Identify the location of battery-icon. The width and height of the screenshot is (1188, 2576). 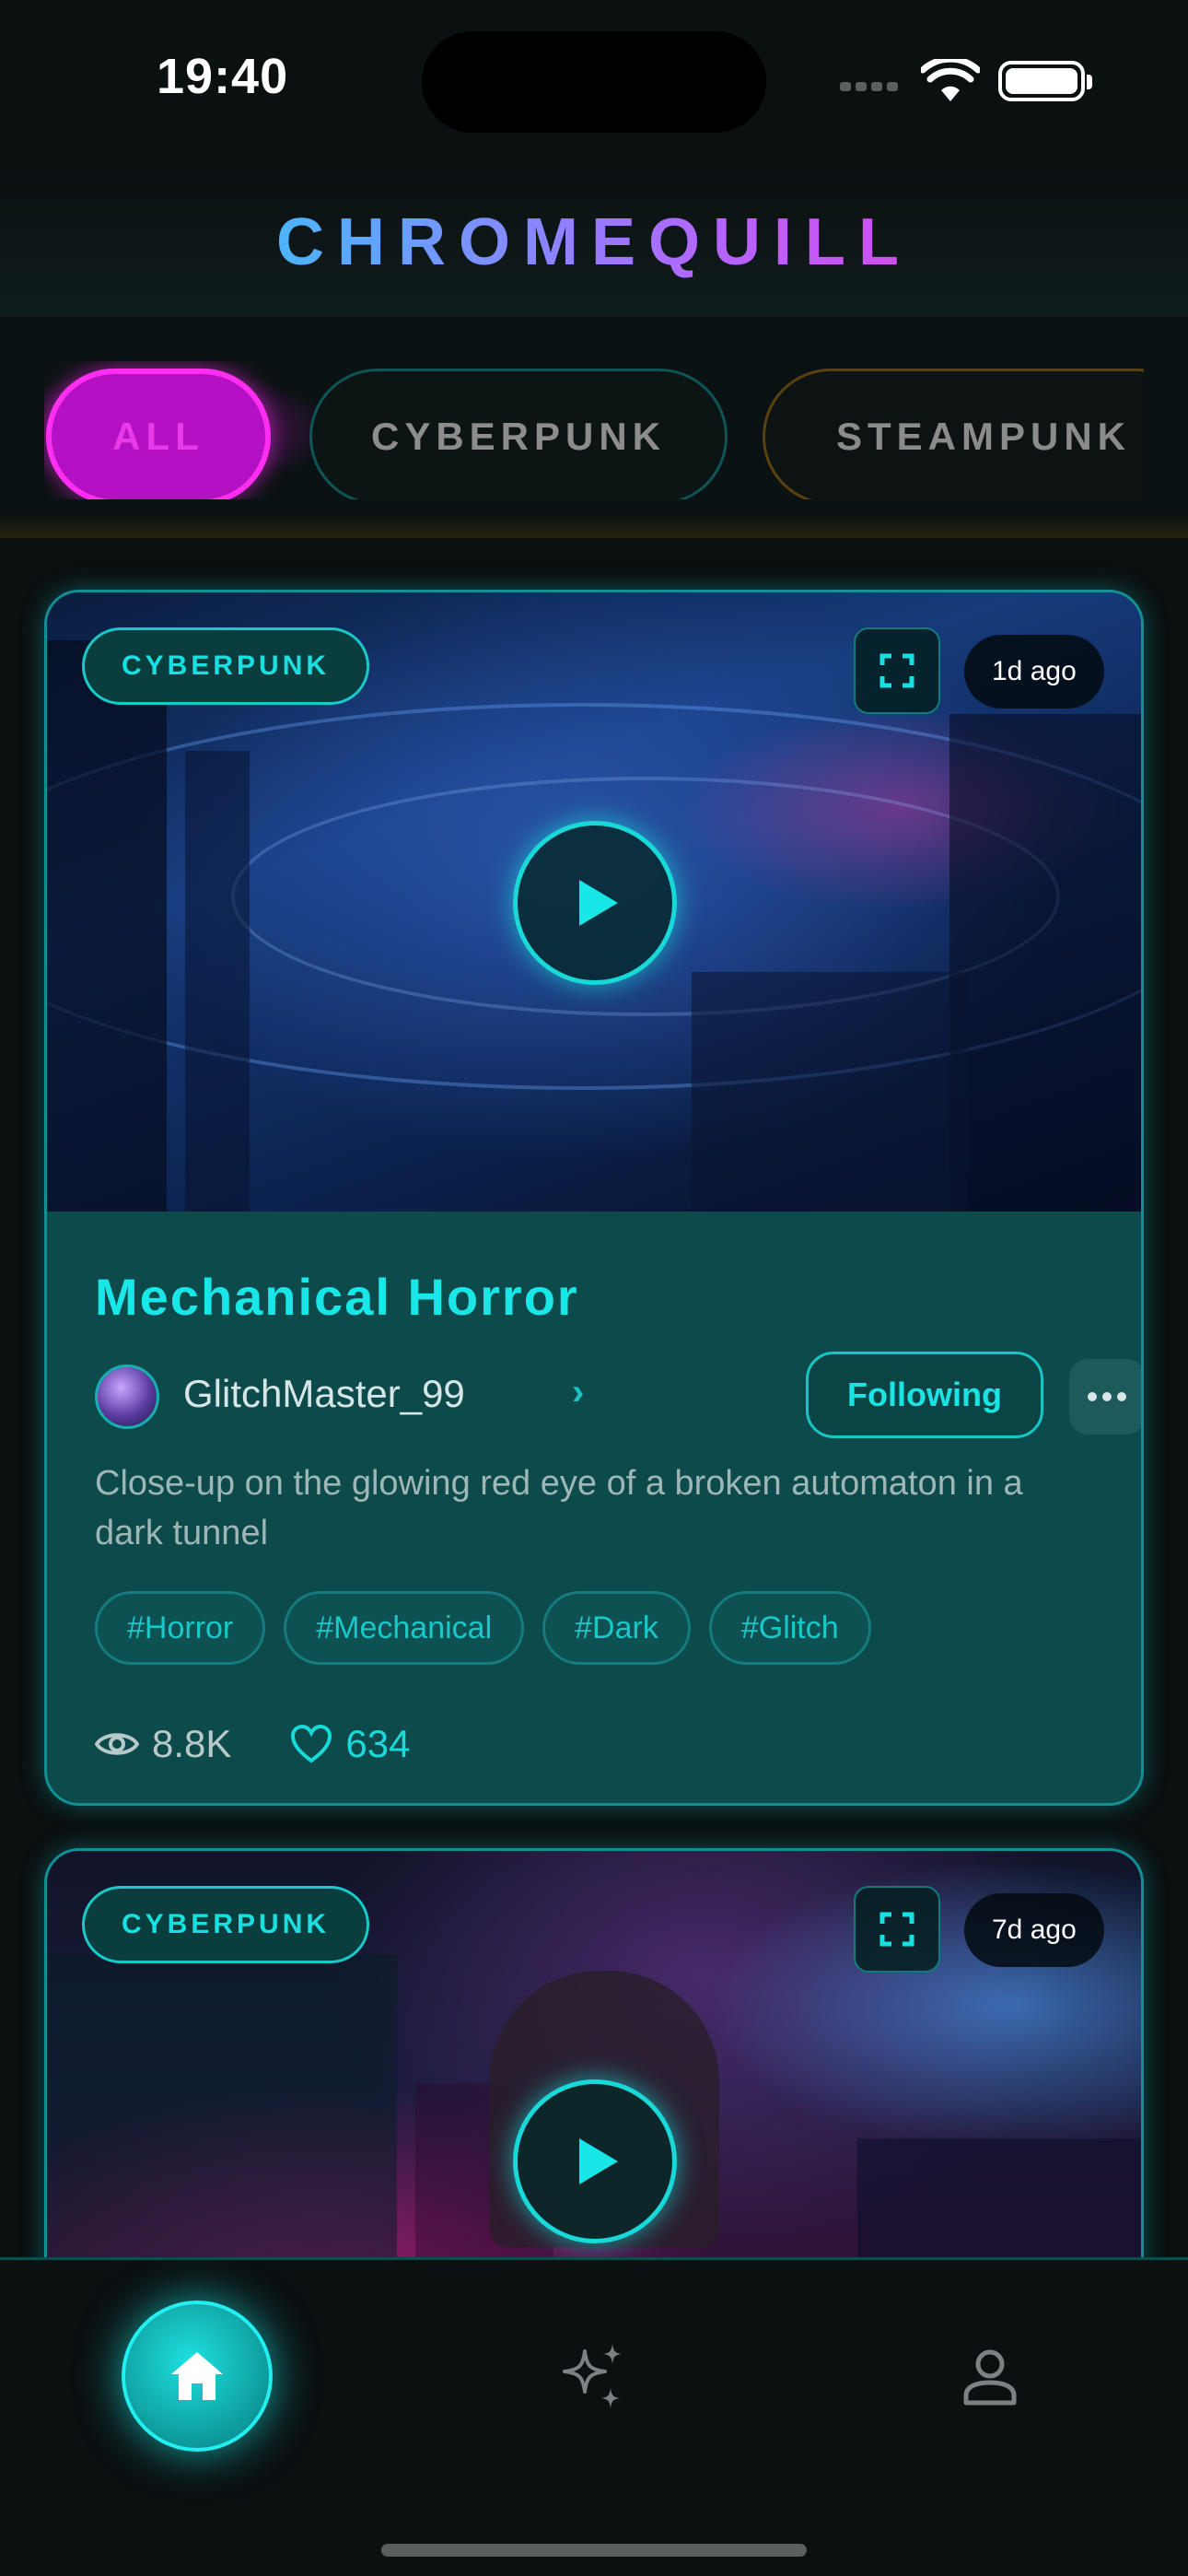
(1045, 81).